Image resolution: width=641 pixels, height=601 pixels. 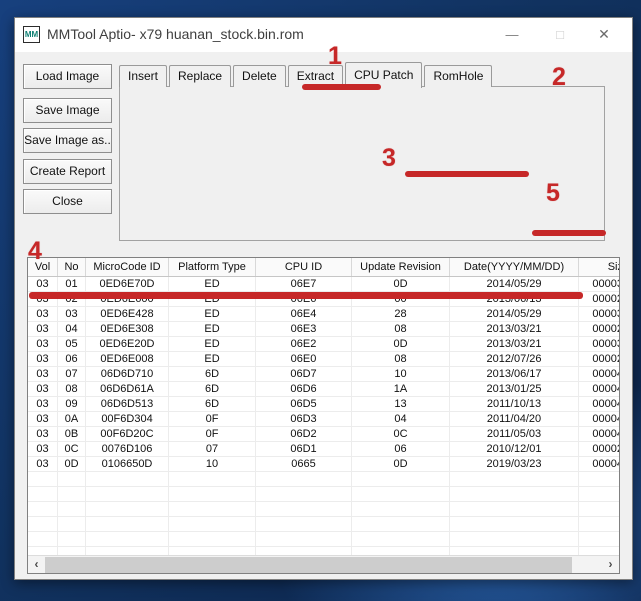 What do you see at coordinates (467, 174) in the screenshot?
I see `annotation-underline-insert-option` at bounding box center [467, 174].